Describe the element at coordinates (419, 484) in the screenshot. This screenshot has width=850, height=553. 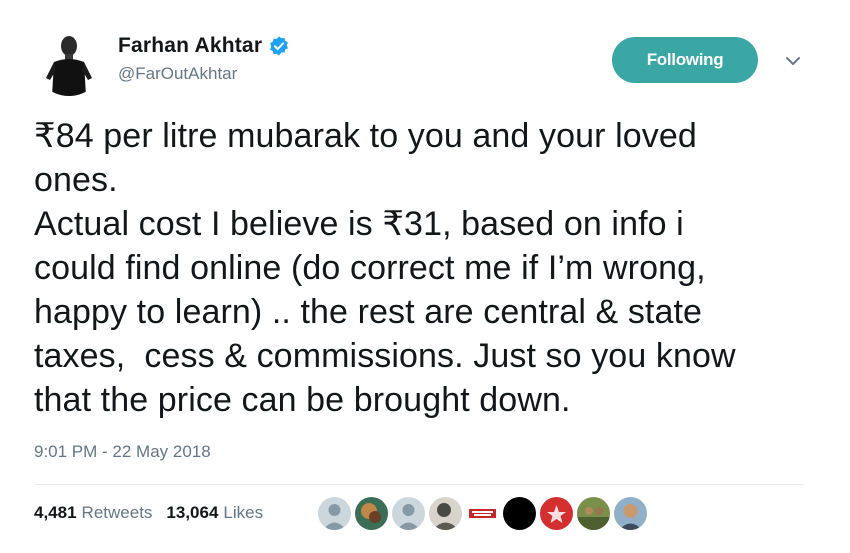
I see `divider` at that location.